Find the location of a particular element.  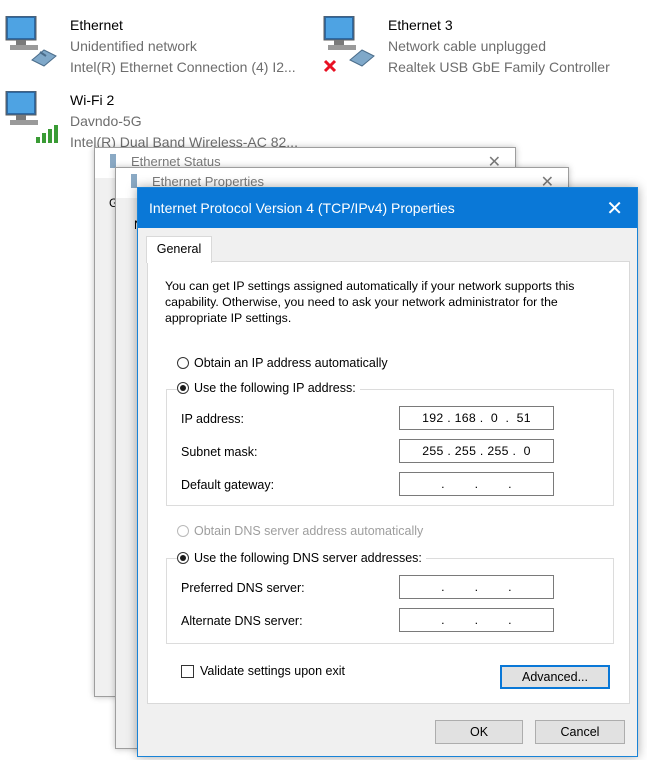

alternate-dns-field: . . . is located at coordinates (476, 620).